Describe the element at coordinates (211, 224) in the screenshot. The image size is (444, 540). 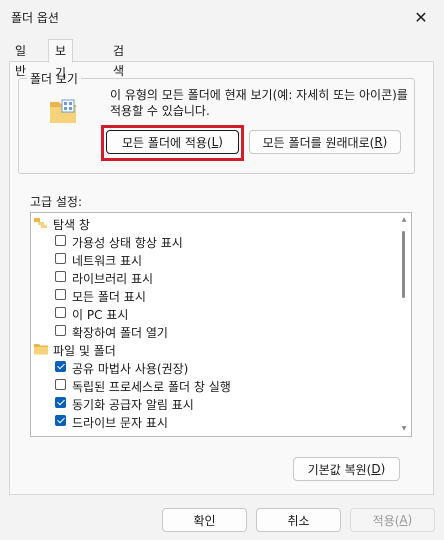
I see `list-item: 탐색 창` at that location.